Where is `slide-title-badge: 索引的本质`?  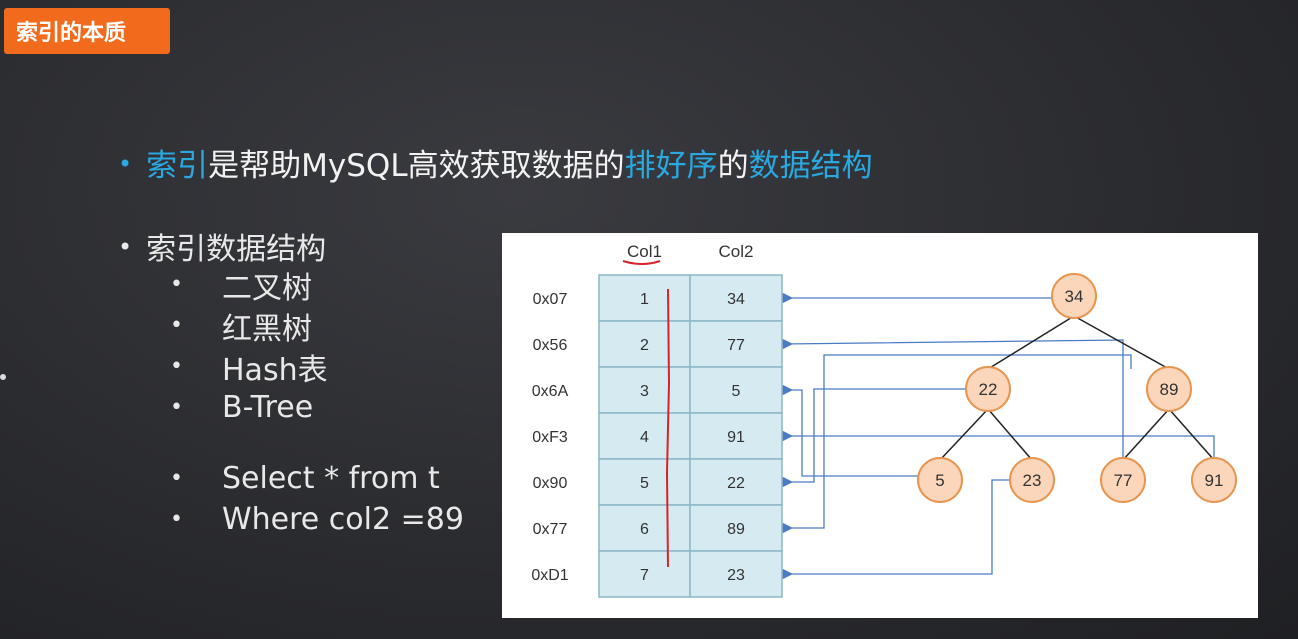 slide-title-badge: 索引的本质 is located at coordinates (87, 31).